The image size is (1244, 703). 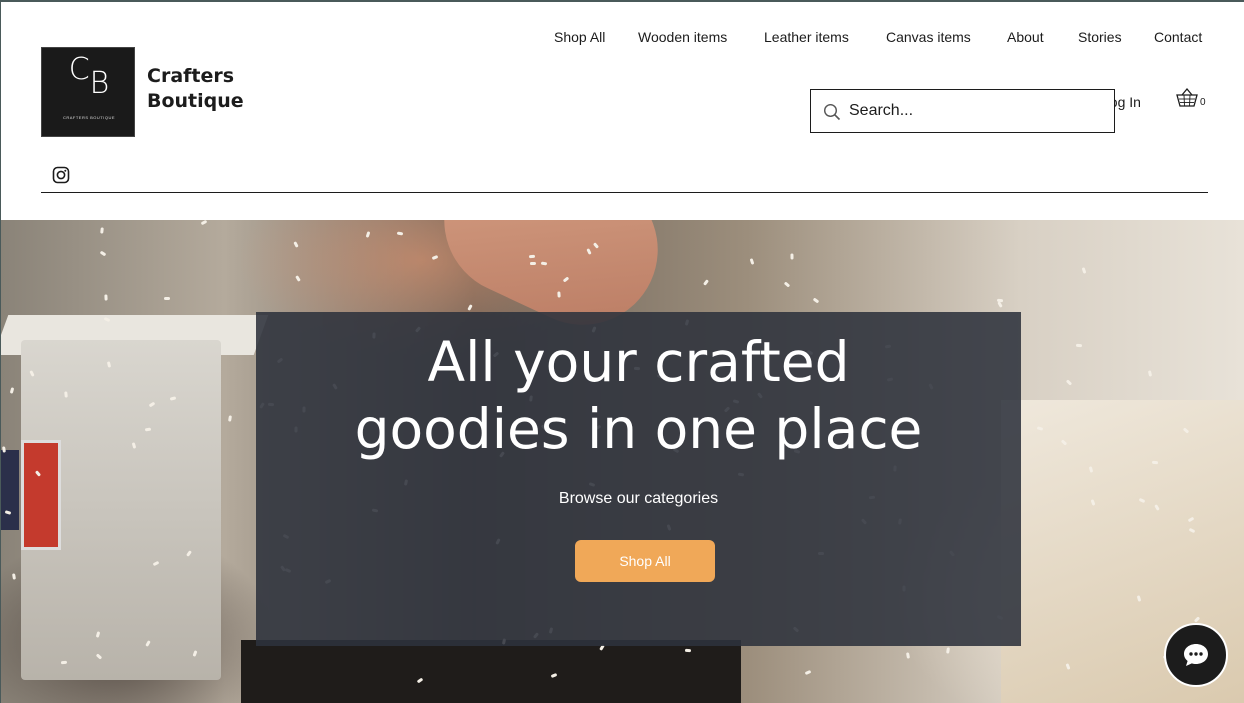 I want to click on cart-button: 0, so click(x=1192, y=99).